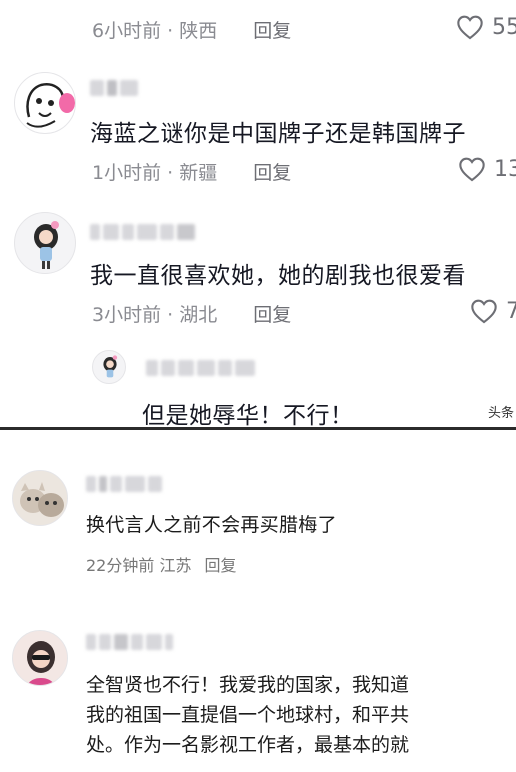 This screenshot has height=772, width=516. I want to click on like-count: 13, so click(505, 169).